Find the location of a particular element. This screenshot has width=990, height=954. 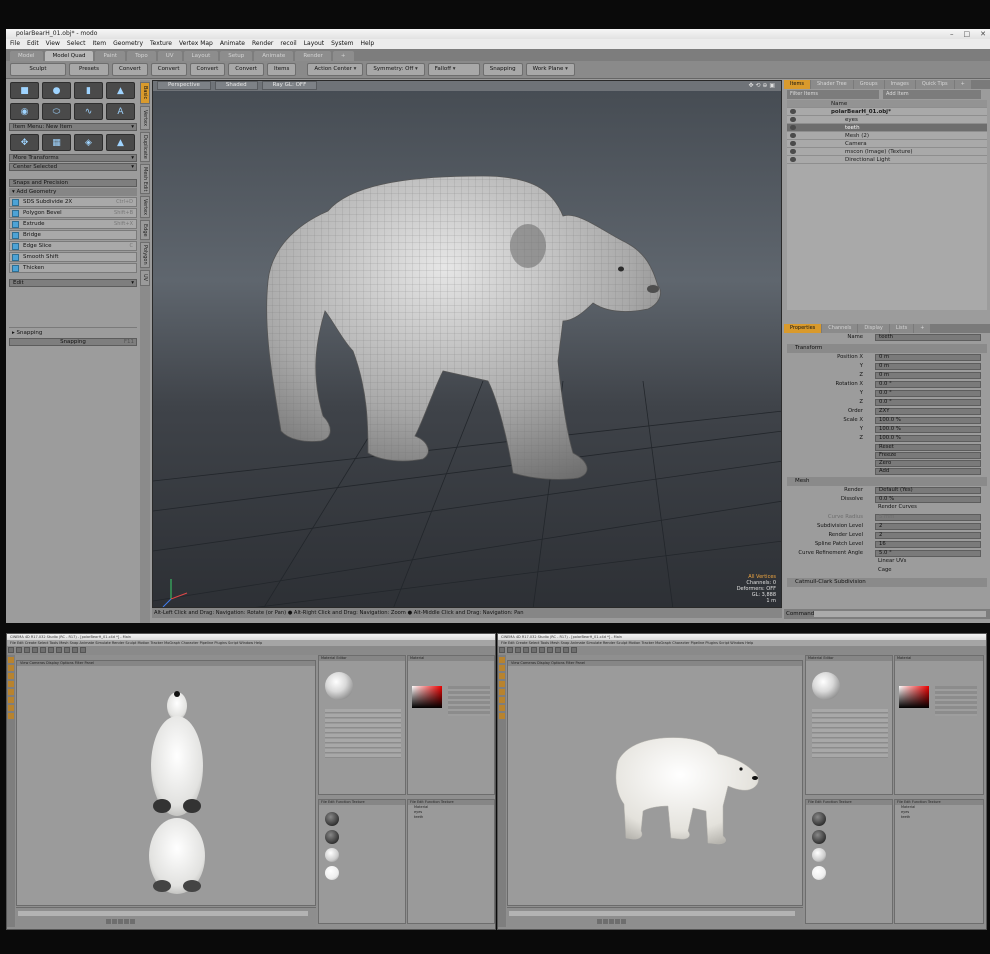

tab-display: Display is located at coordinates (873, 328).